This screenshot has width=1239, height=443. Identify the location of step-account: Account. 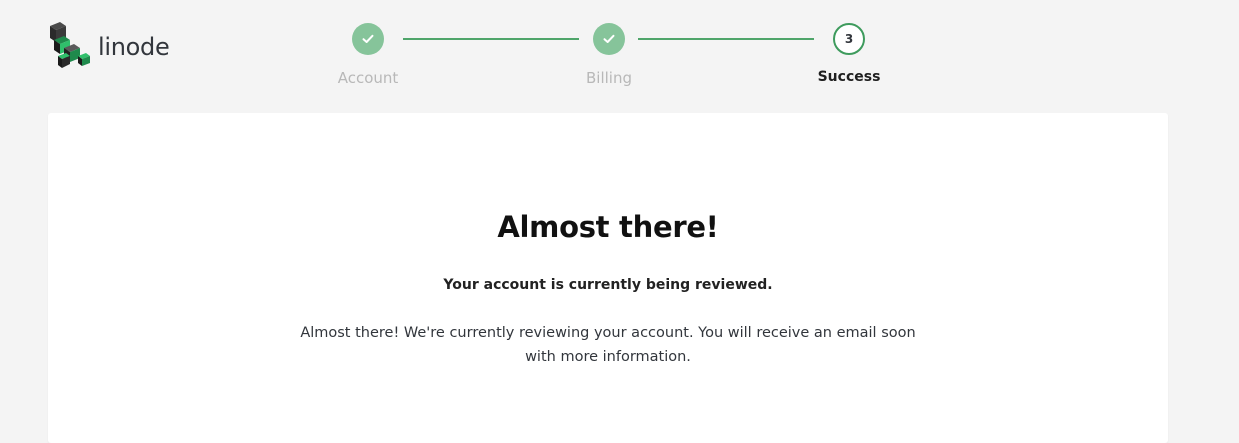
(368, 55).